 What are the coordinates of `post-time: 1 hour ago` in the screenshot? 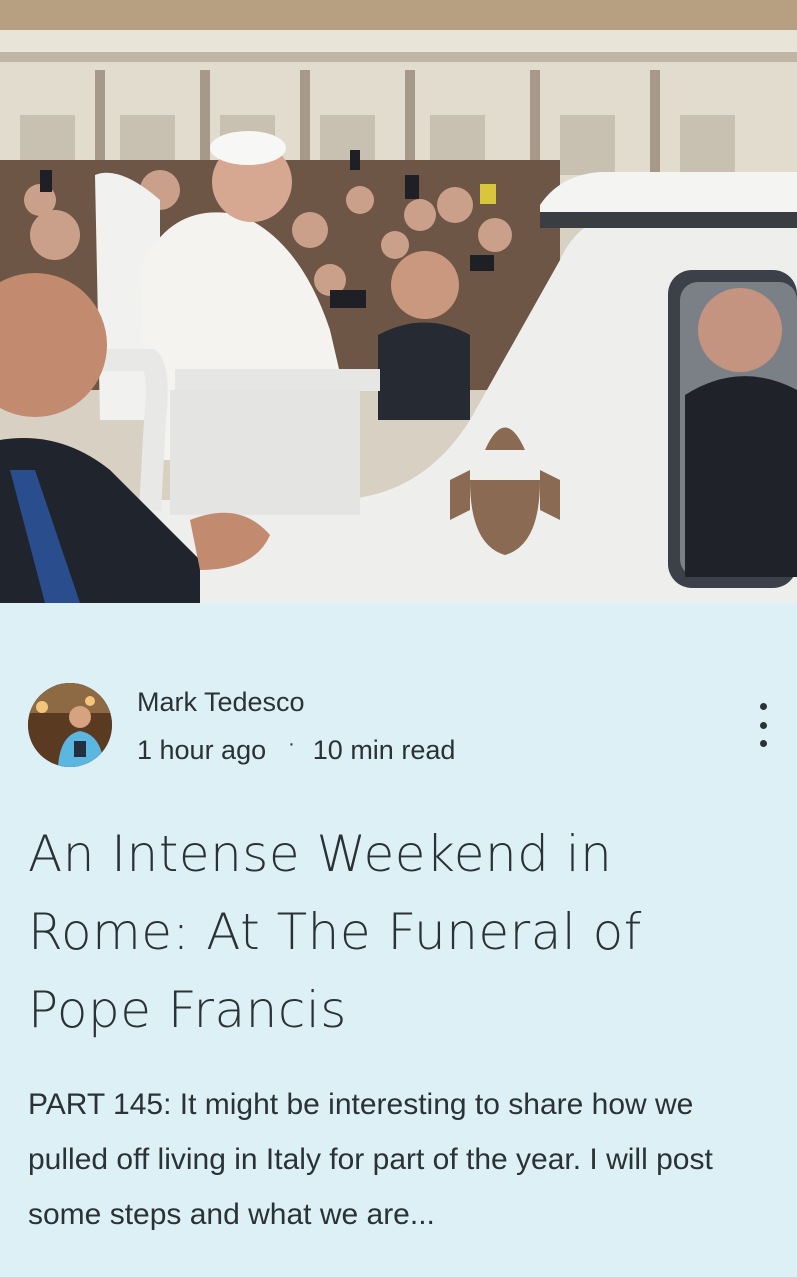 It's located at (202, 750).